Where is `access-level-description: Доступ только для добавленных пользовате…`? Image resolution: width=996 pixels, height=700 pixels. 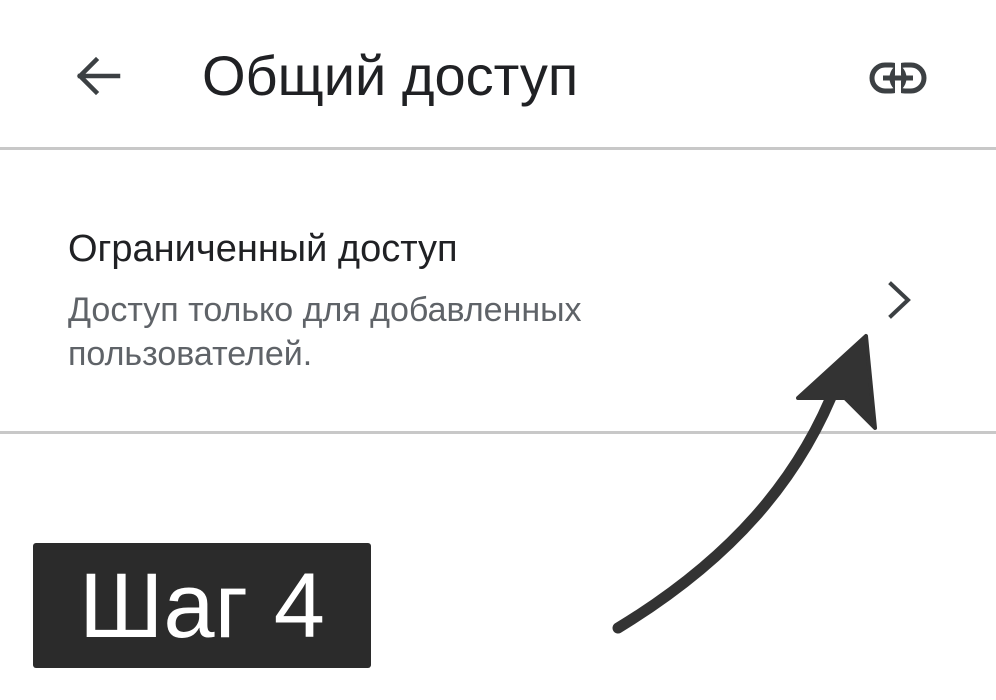
access-level-description: Доступ только для добавленных пользовате… is located at coordinates (325, 332).